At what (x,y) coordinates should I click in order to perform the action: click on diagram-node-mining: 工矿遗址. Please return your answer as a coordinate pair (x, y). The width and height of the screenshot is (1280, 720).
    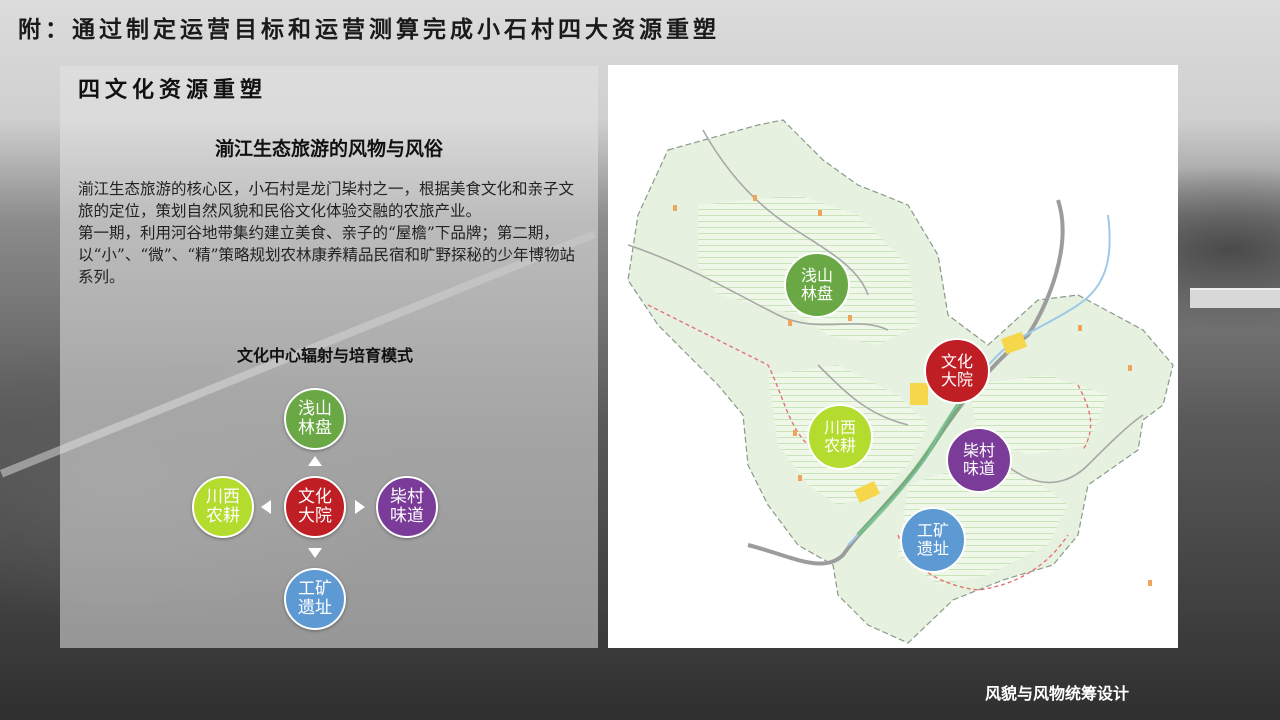
    Looking at the image, I should click on (315, 599).